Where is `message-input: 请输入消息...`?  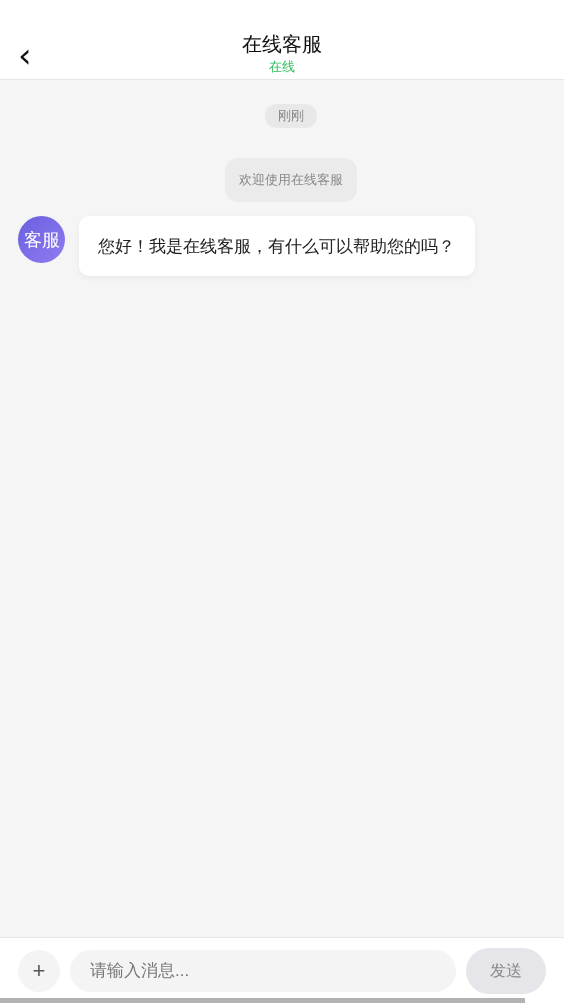 message-input: 请输入消息... is located at coordinates (263, 971).